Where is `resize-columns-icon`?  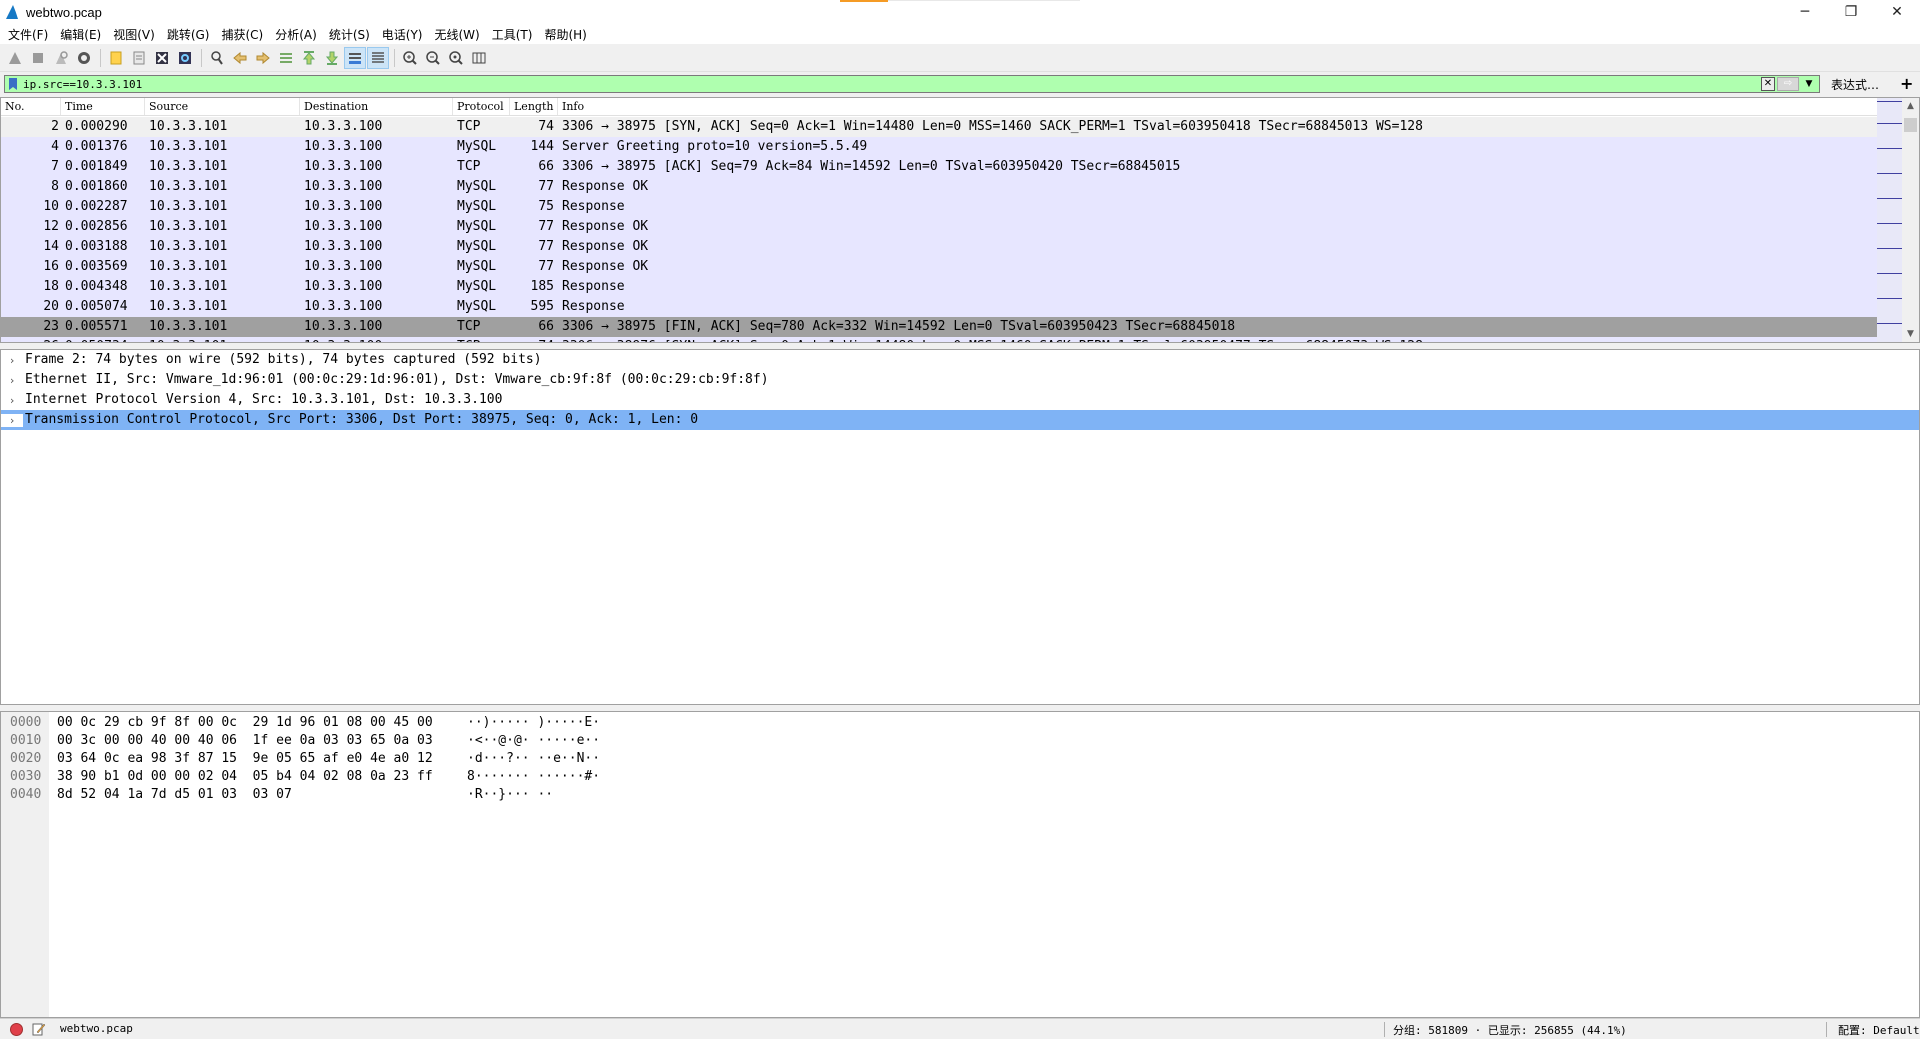 resize-columns-icon is located at coordinates (479, 58).